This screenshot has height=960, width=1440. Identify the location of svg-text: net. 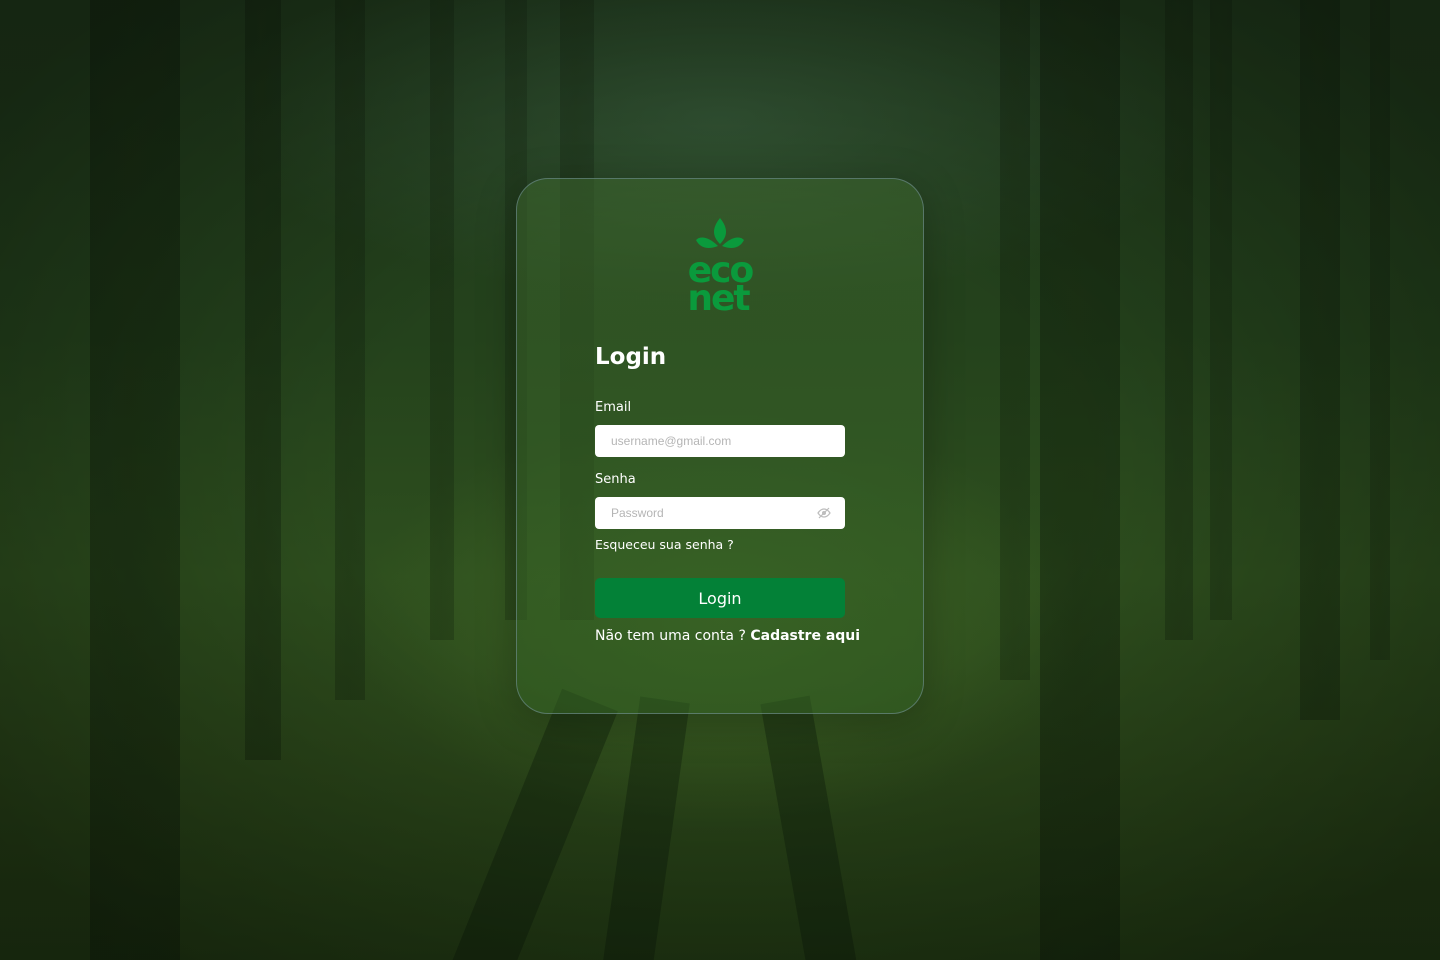
(718, 296).